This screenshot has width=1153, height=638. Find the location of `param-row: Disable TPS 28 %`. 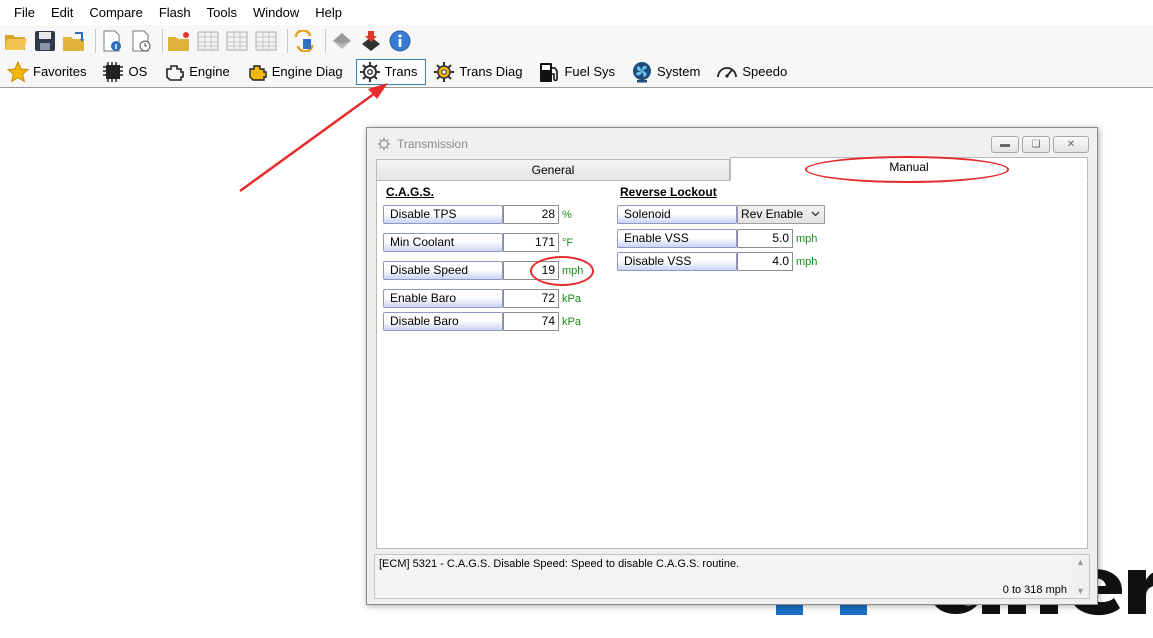

param-row: Disable TPS 28 % is located at coordinates (477, 214).